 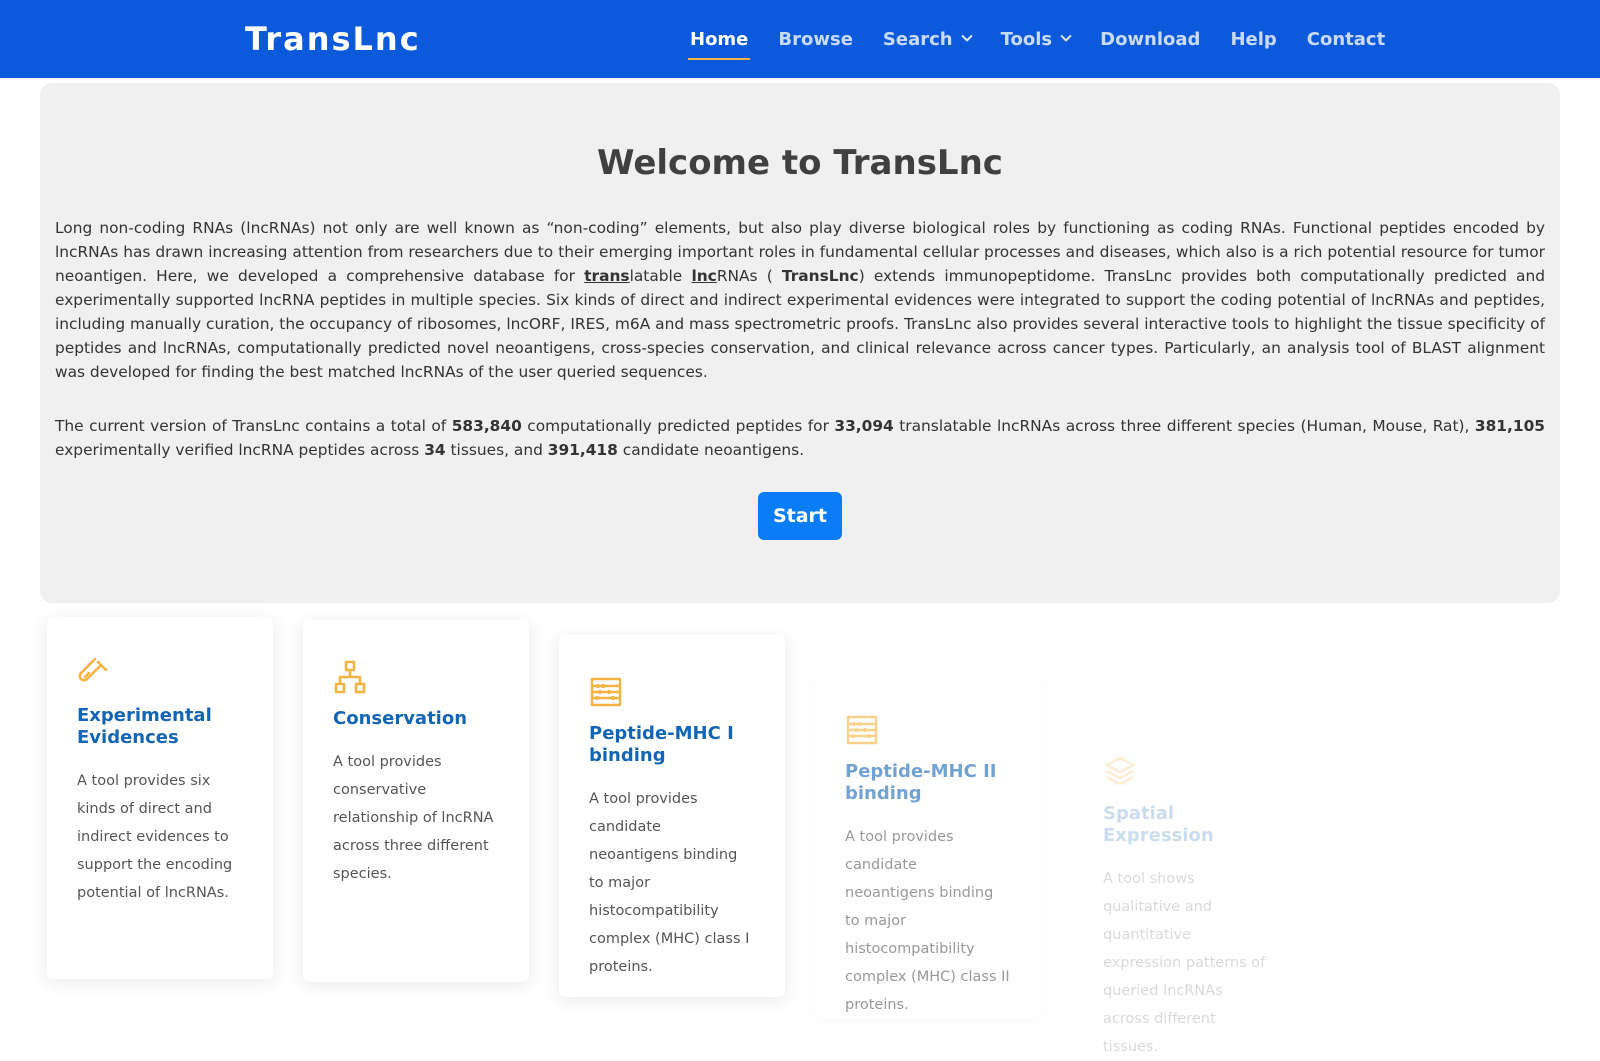 I want to click on nav-home-label: Home, so click(x=719, y=39).